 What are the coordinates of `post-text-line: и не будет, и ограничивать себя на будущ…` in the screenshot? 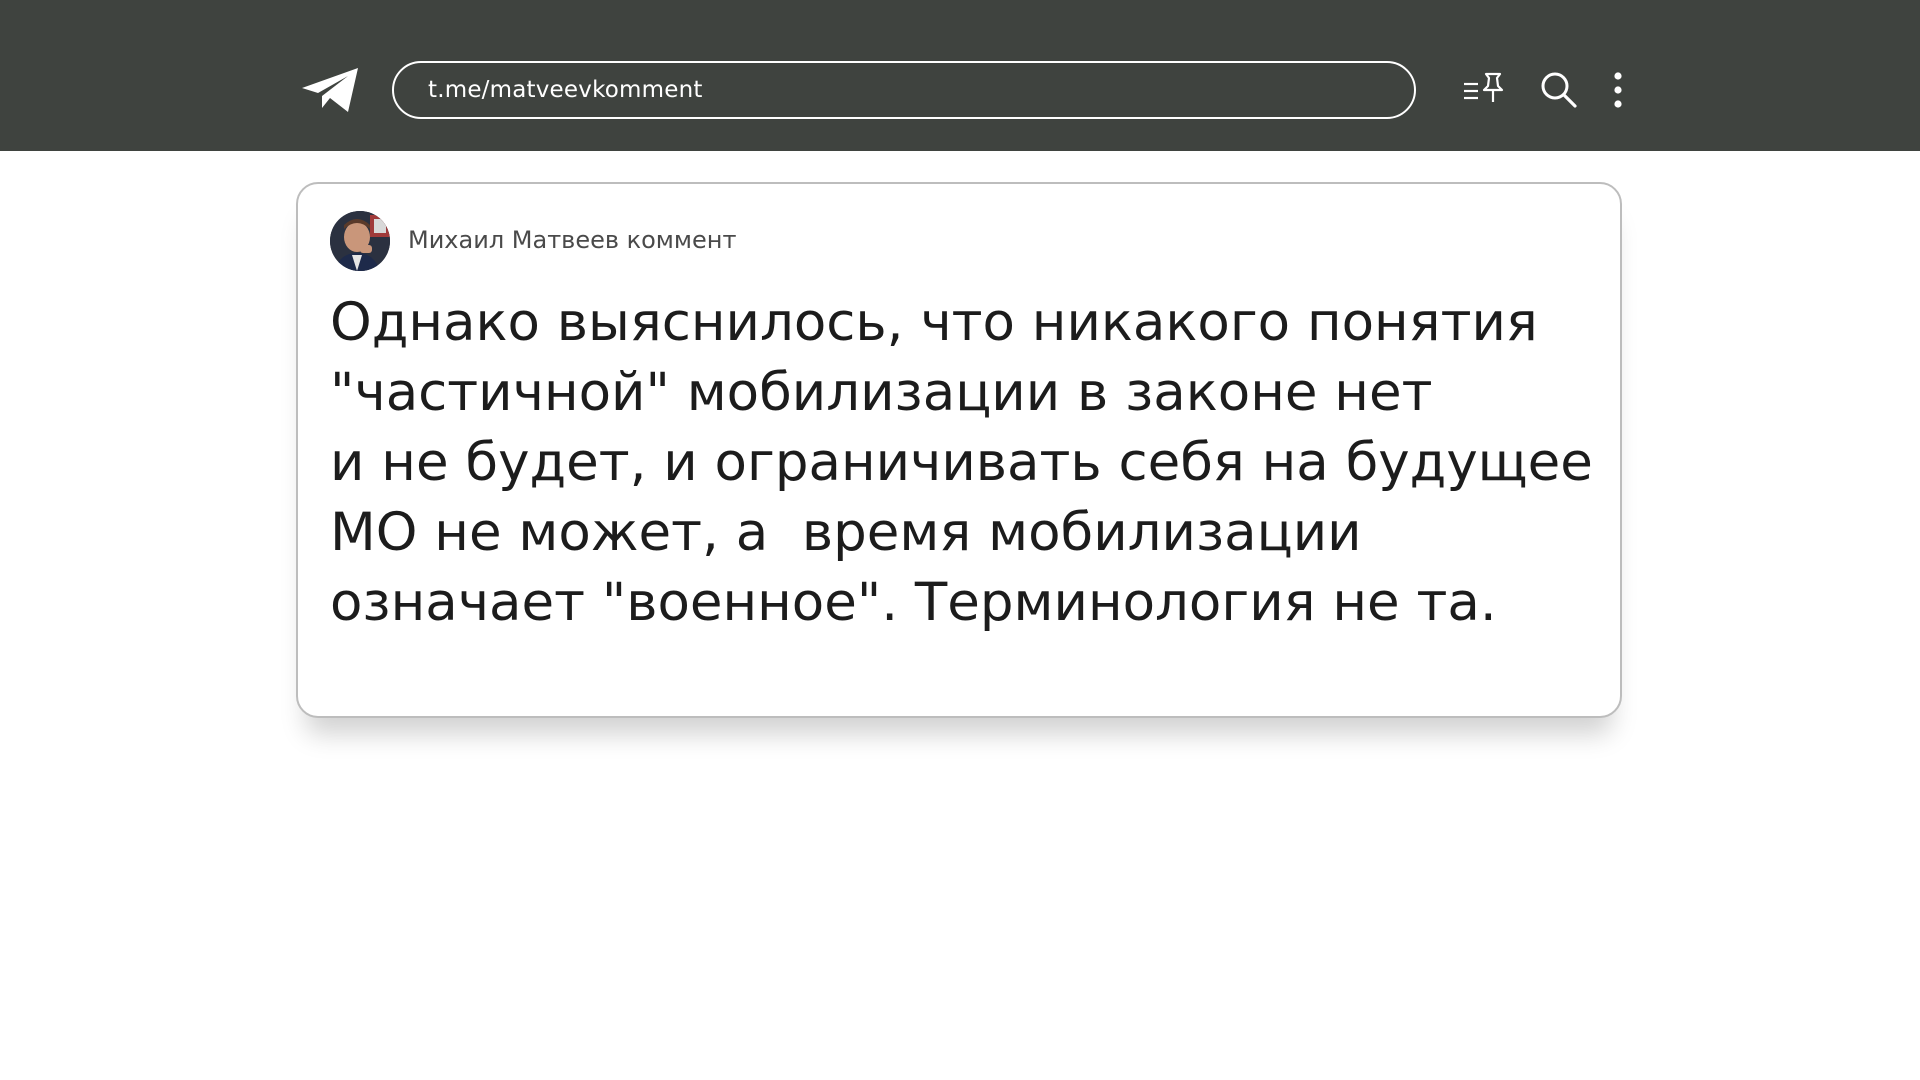 It's located at (961, 462).